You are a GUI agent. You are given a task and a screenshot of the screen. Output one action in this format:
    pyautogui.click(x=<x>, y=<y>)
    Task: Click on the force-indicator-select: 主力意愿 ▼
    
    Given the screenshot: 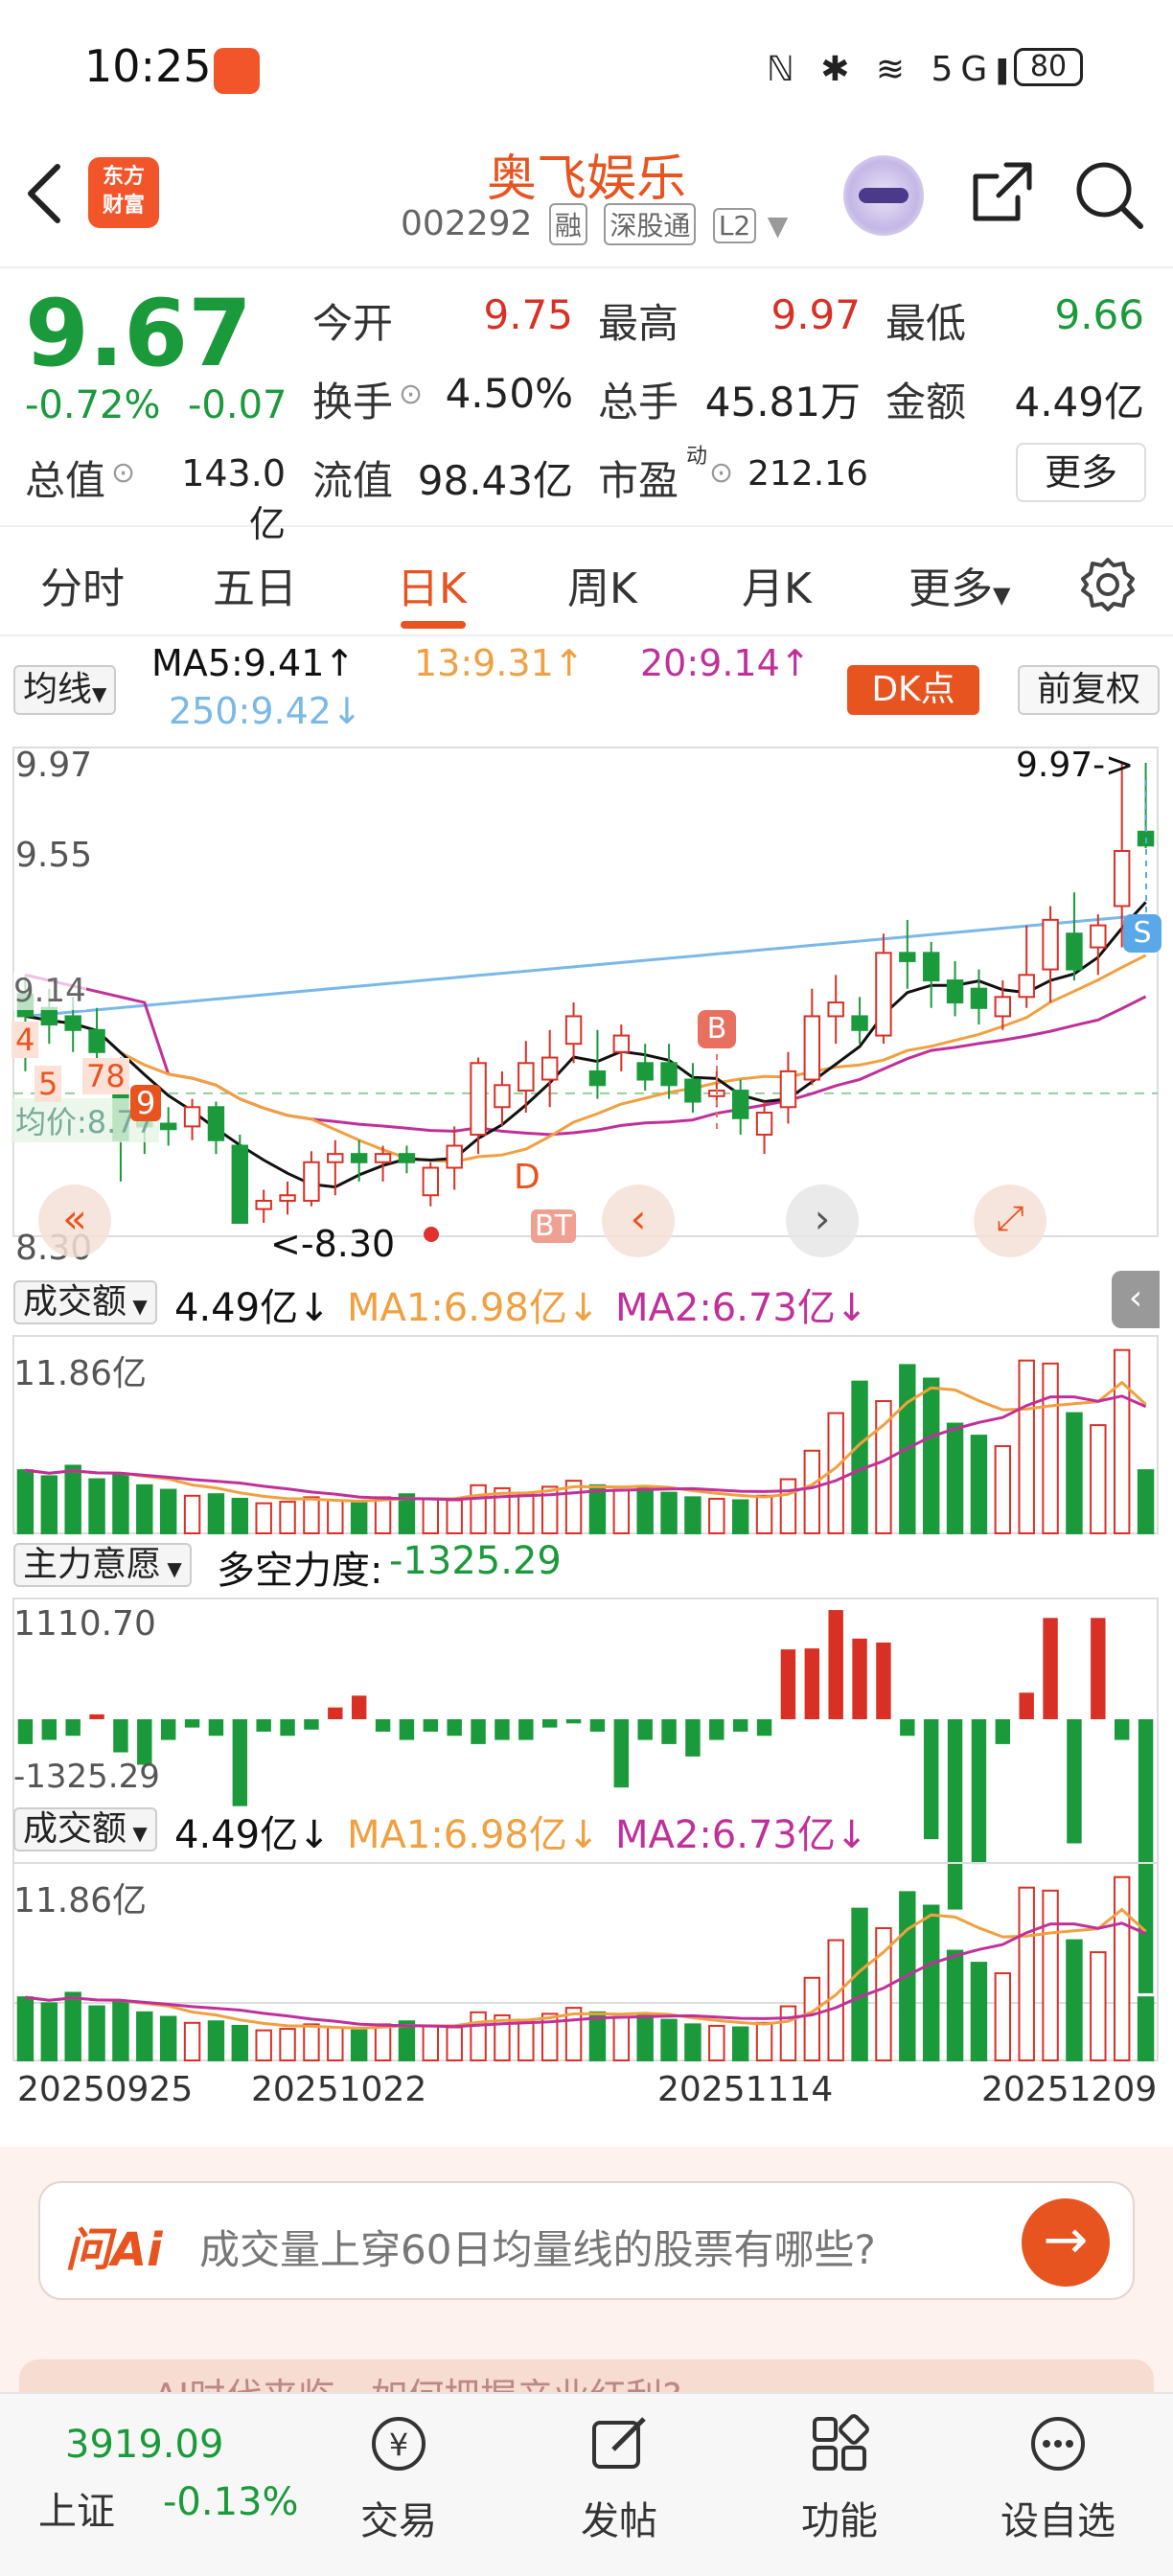 What is the action you would take?
    pyautogui.click(x=102, y=1565)
    